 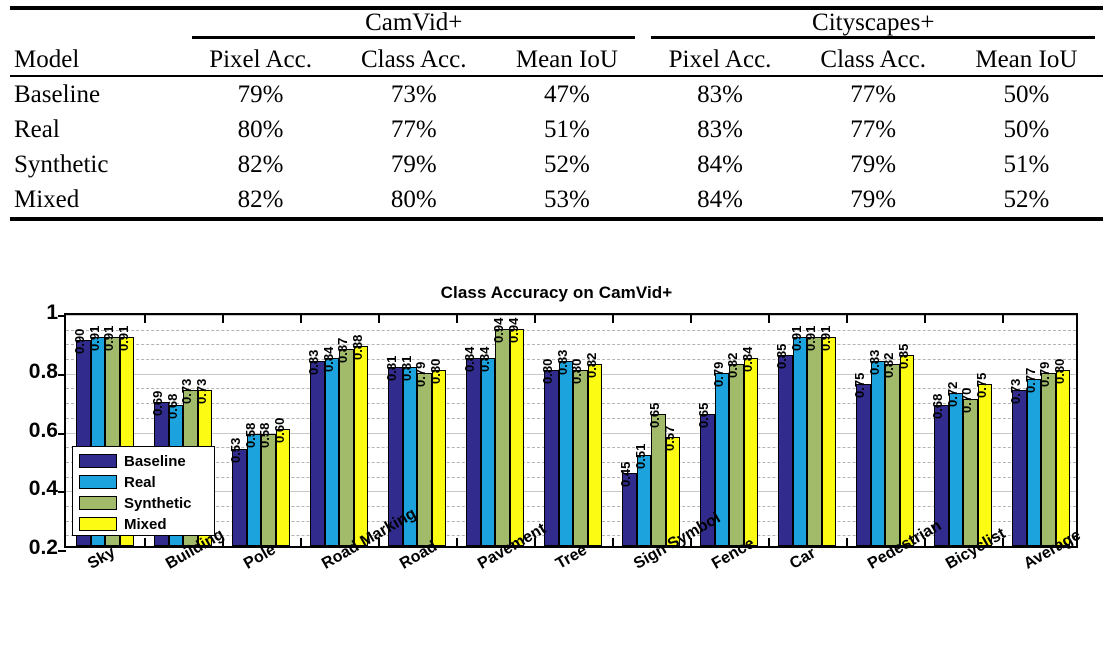 What do you see at coordinates (1030, 380) in the screenshot?
I see `bar-value-label: 0.77` at bounding box center [1030, 380].